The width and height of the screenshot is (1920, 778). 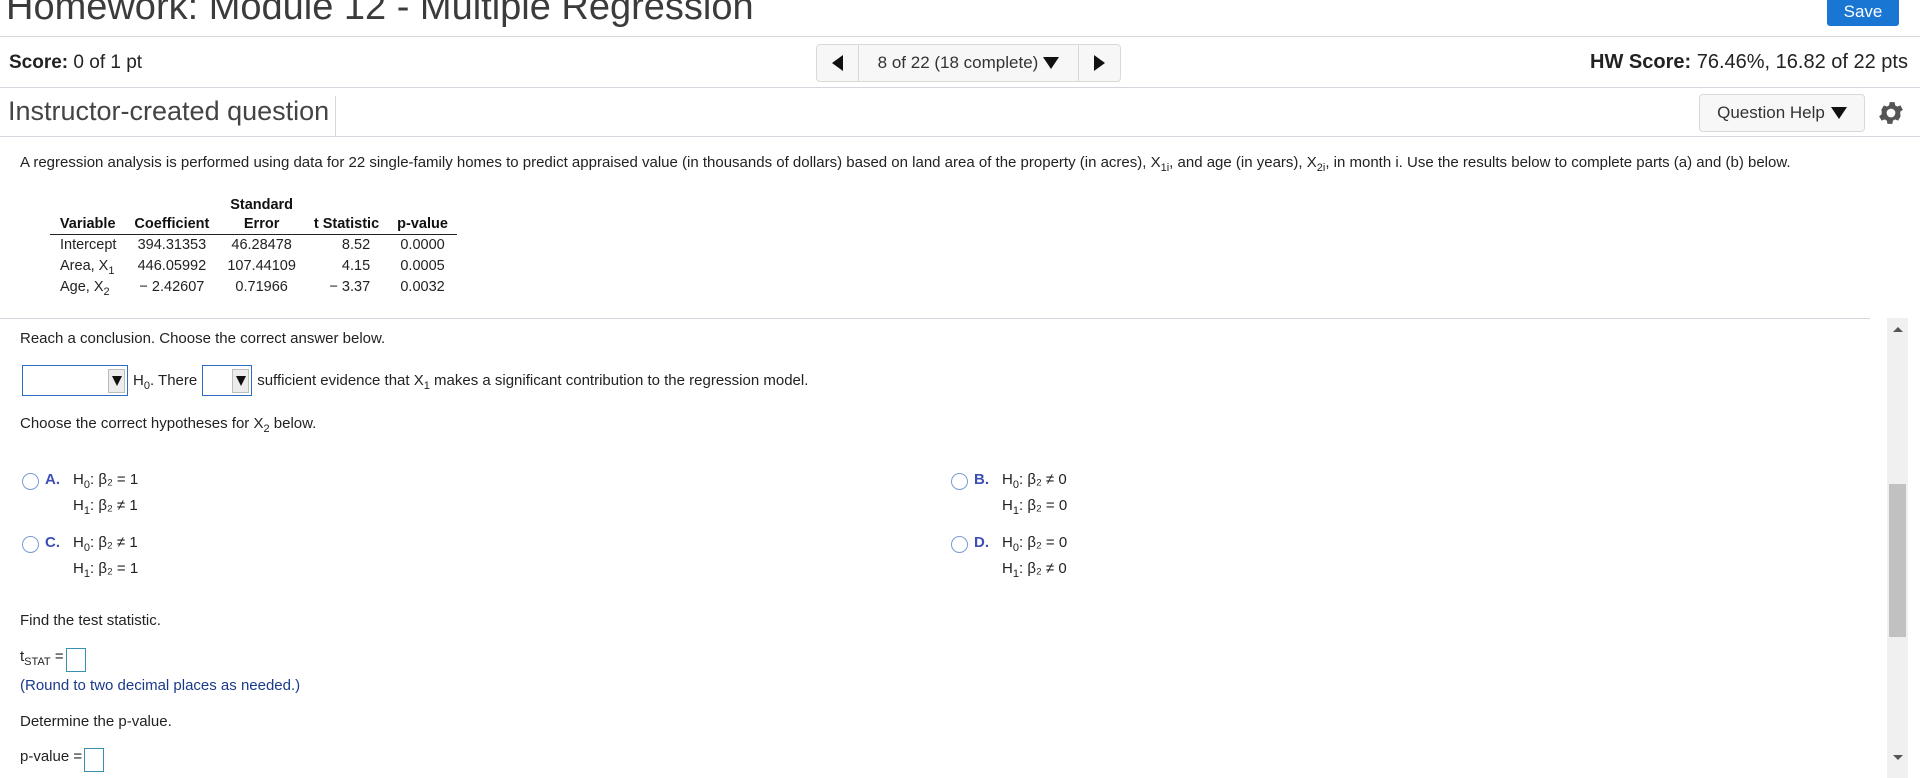 What do you see at coordinates (1243, 162) in the screenshot?
I see `intro-text-2: , and age (in years), X` at bounding box center [1243, 162].